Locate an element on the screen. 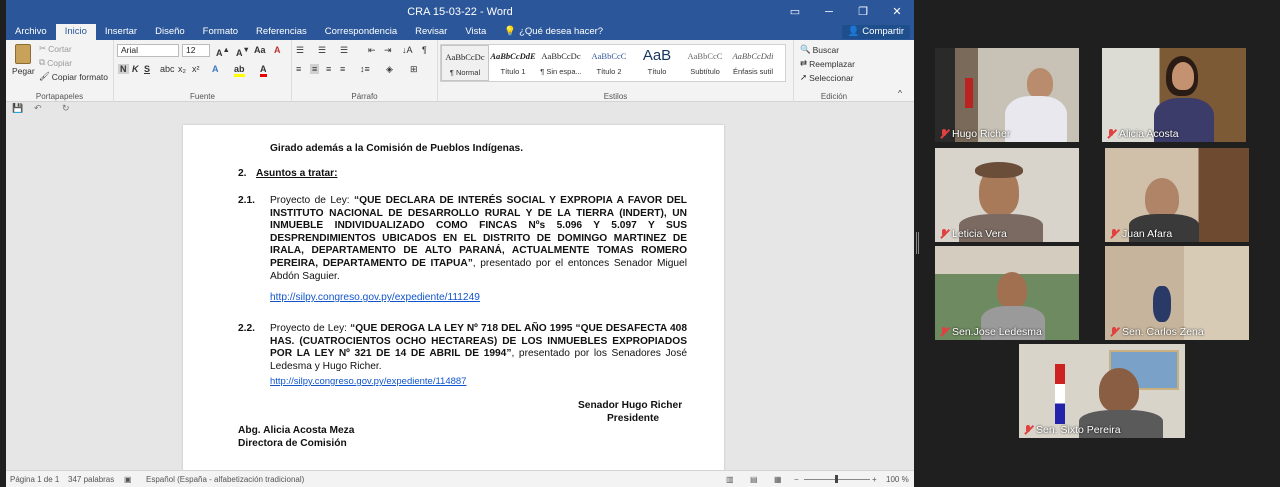 The width and height of the screenshot is (1280, 487). participant-face is located at coordinates (1040, 83).